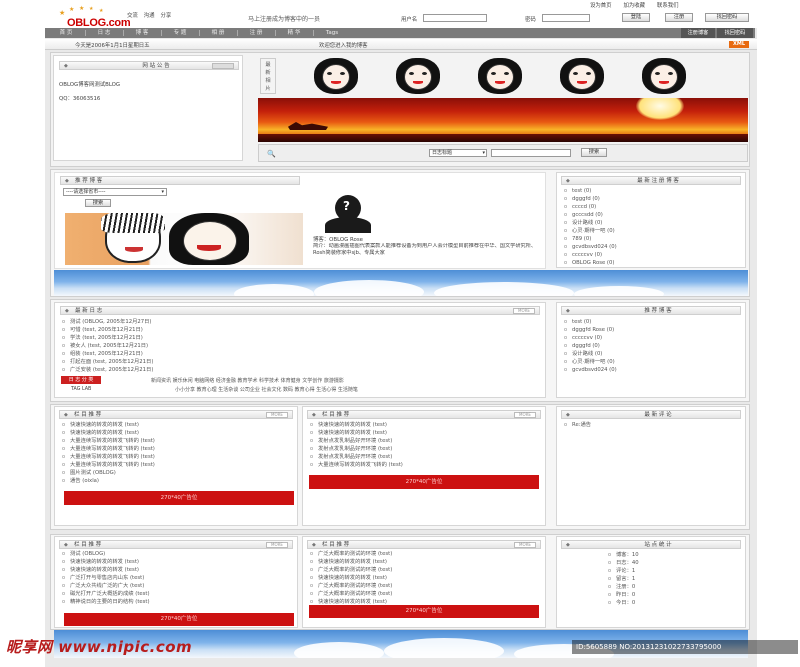 The height and width of the screenshot is (667, 800). What do you see at coordinates (735, 33) in the screenshot?
I see `nav-tab-find-password: 找回密码` at bounding box center [735, 33].